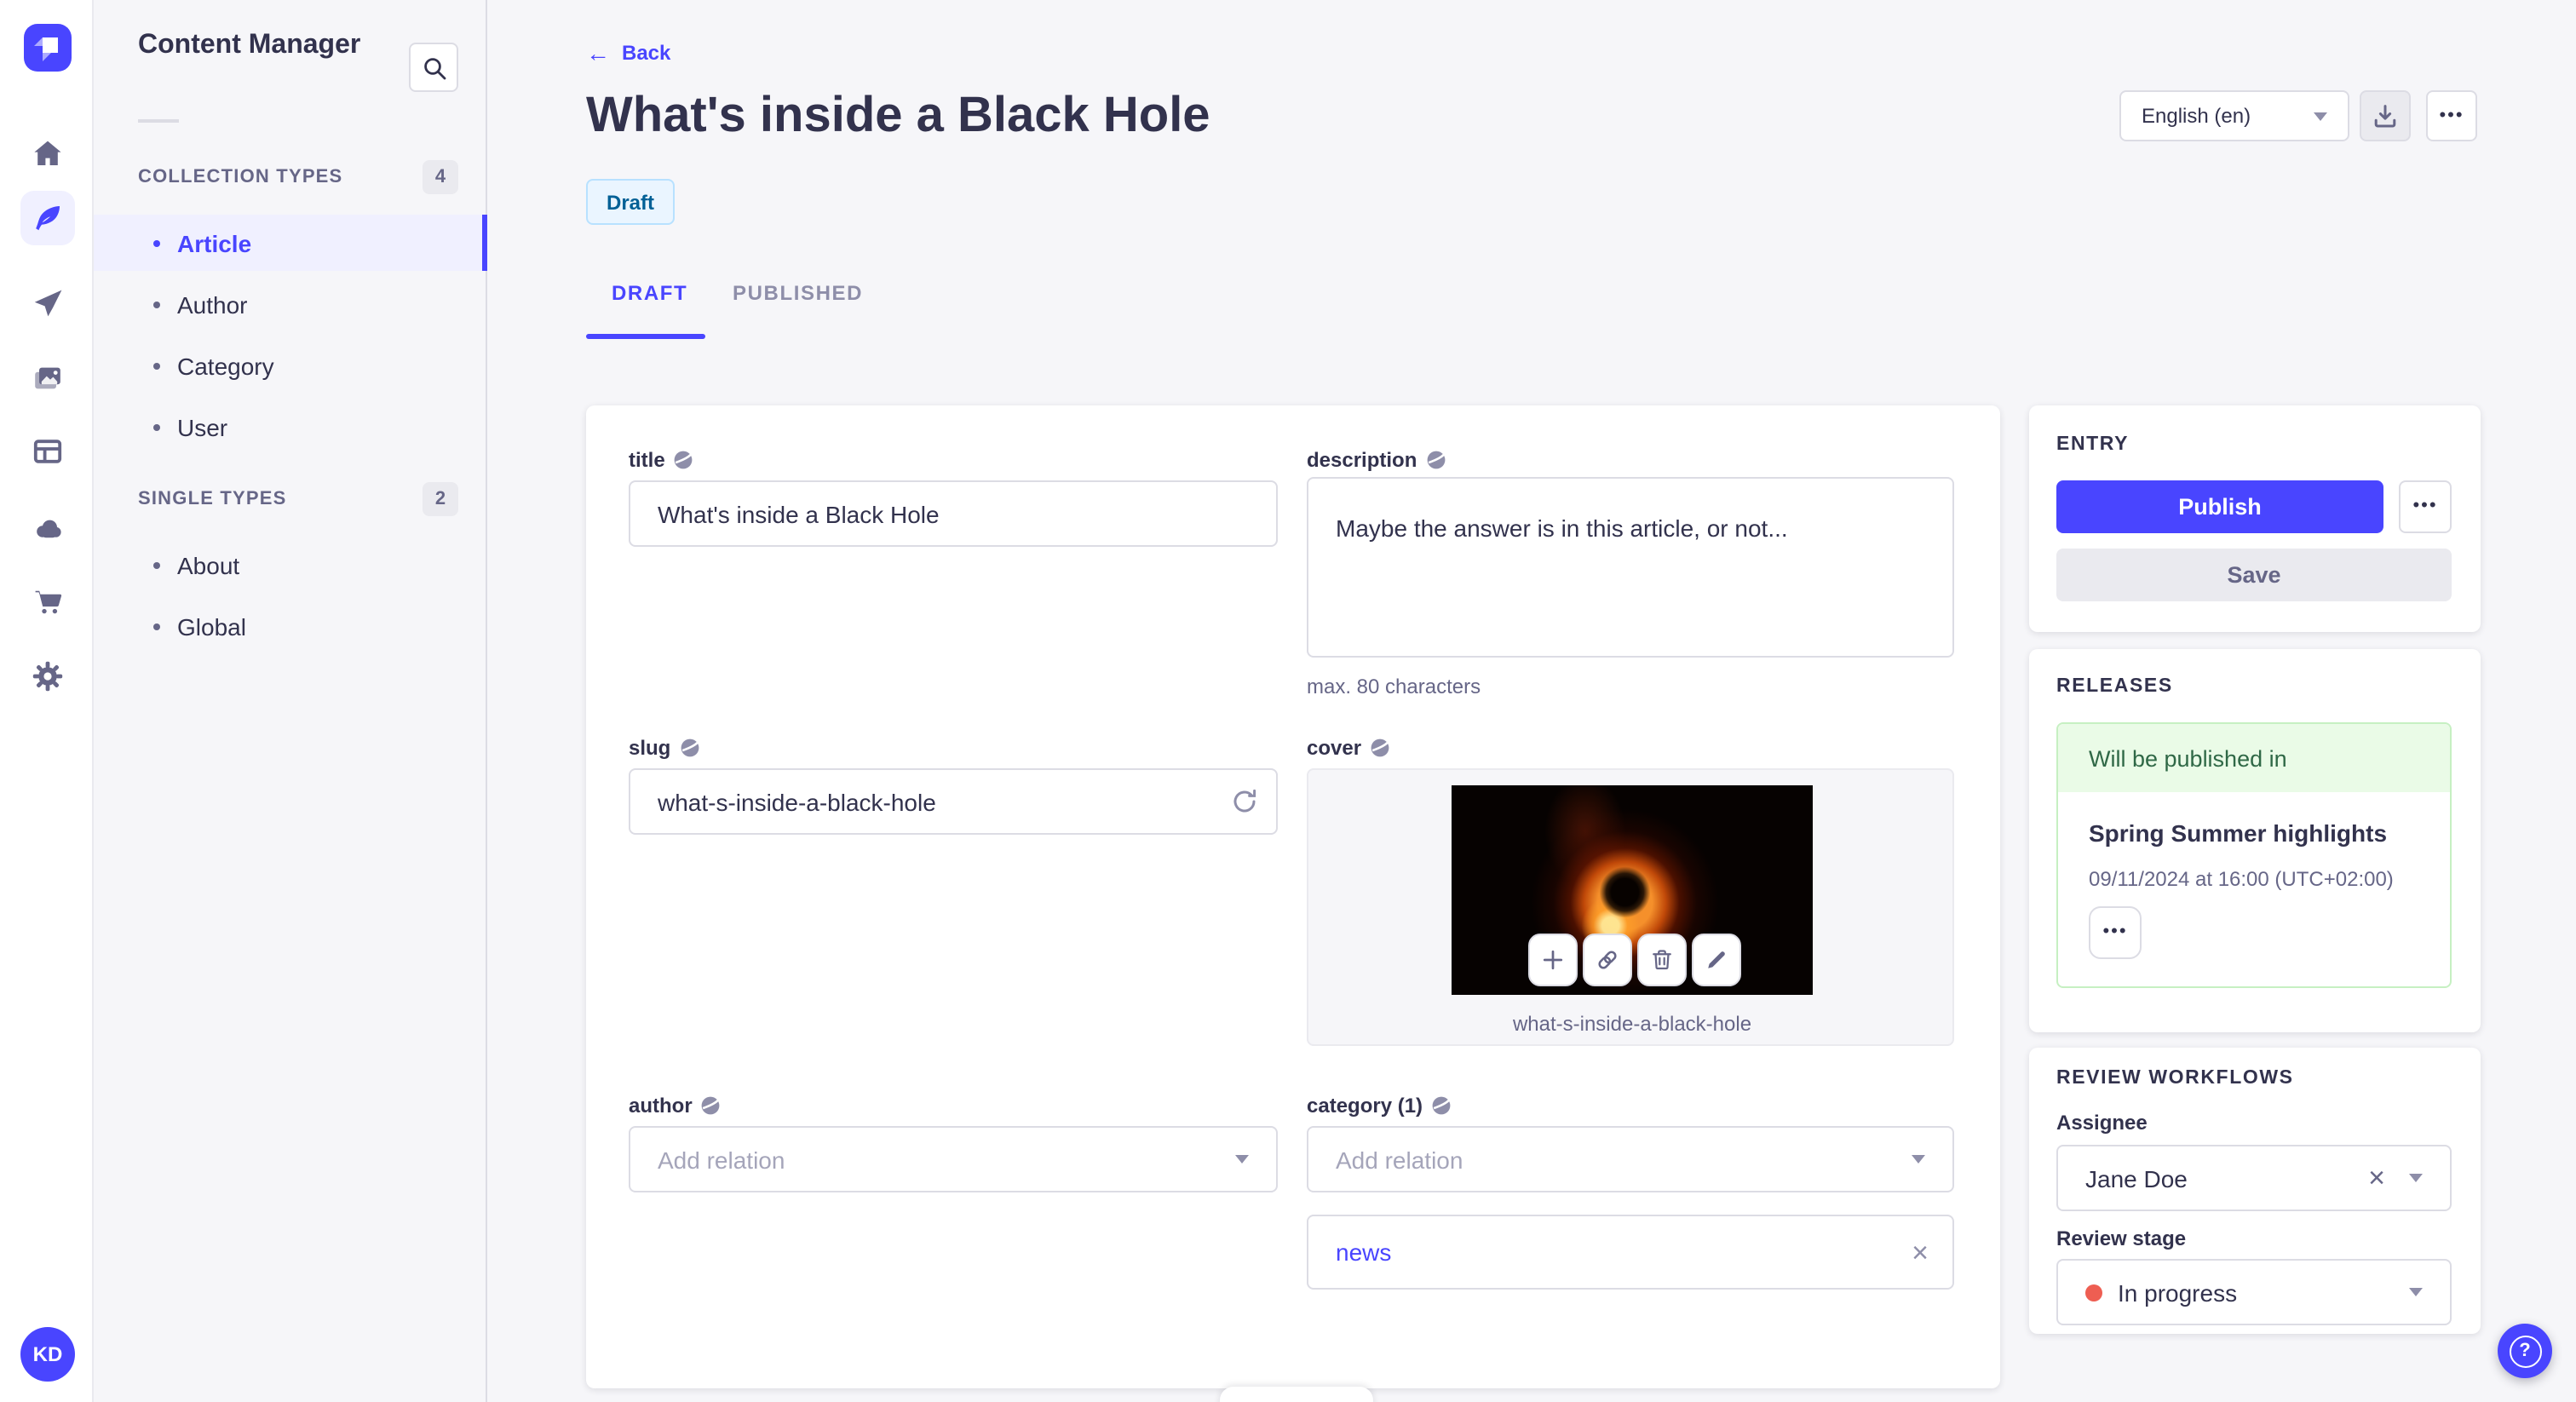 The height and width of the screenshot is (1402, 2576). Describe the element at coordinates (1380, 1106) in the screenshot. I see `field-label-category: category (1)` at that location.